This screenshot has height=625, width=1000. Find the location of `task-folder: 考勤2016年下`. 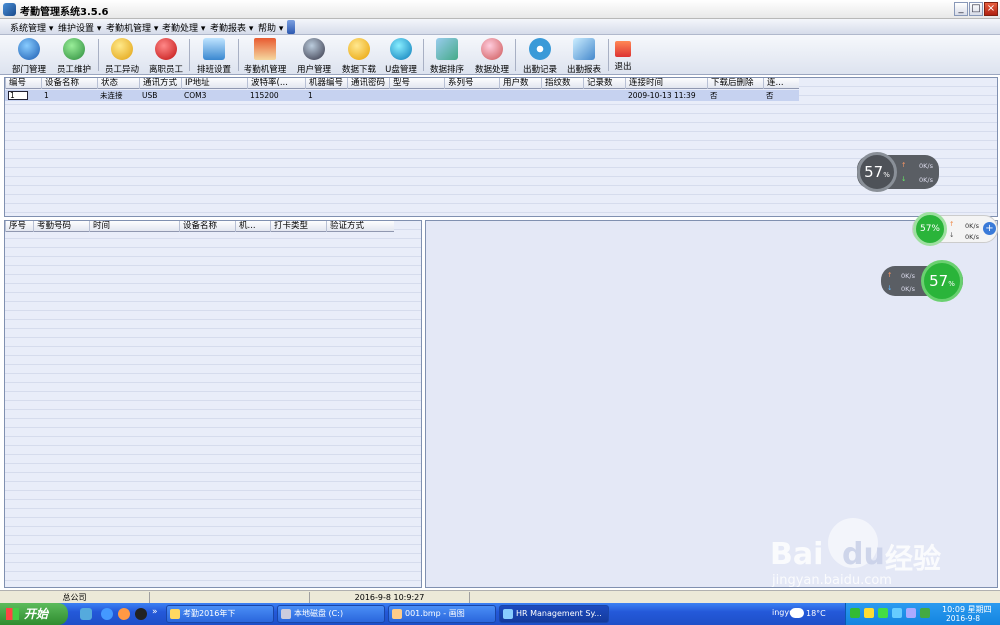

task-folder: 考勤2016年下 is located at coordinates (220, 614).